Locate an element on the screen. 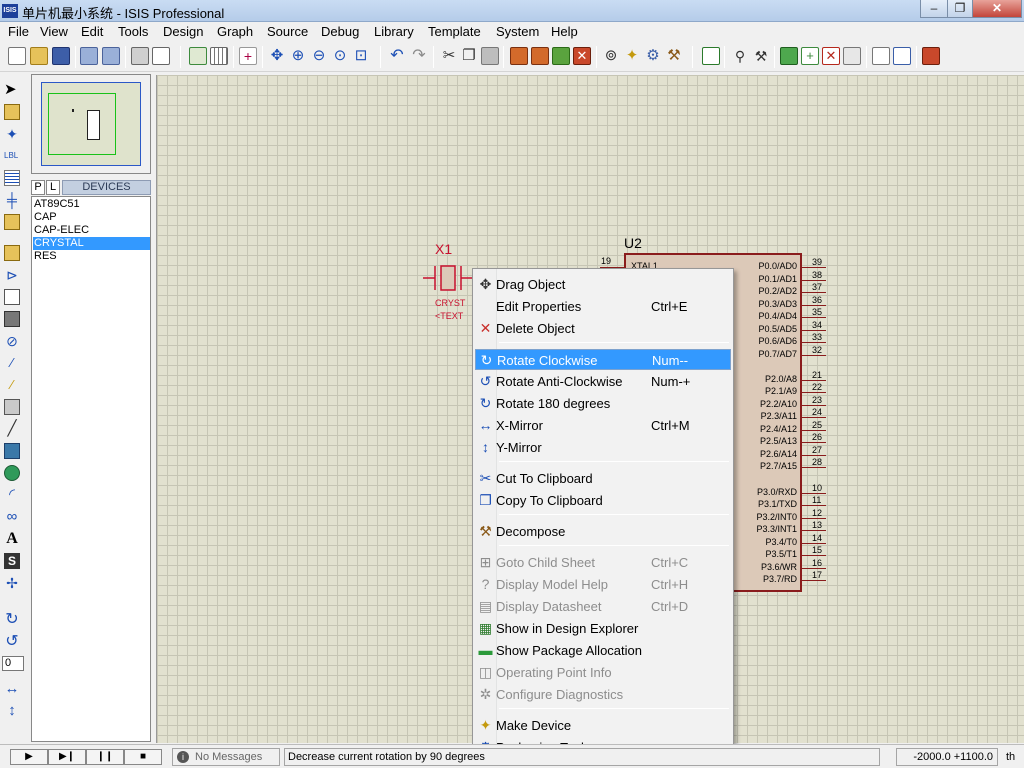 Image resolution: width=1024 pixels, height=768 pixels. box-tool-icon is located at coordinates (12, 451).